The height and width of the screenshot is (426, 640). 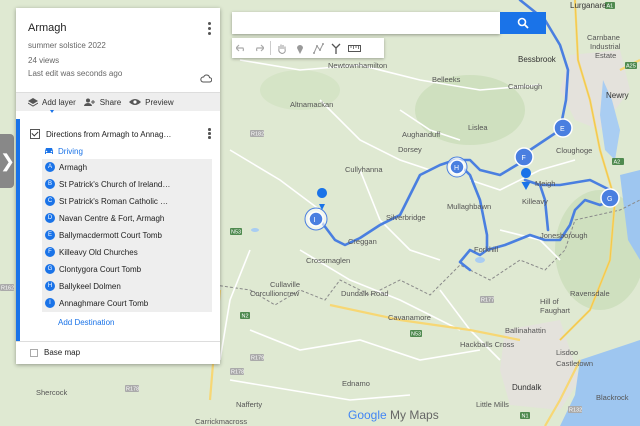 What do you see at coordinates (50, 303) in the screenshot?
I see `stop-badge: I` at bounding box center [50, 303].